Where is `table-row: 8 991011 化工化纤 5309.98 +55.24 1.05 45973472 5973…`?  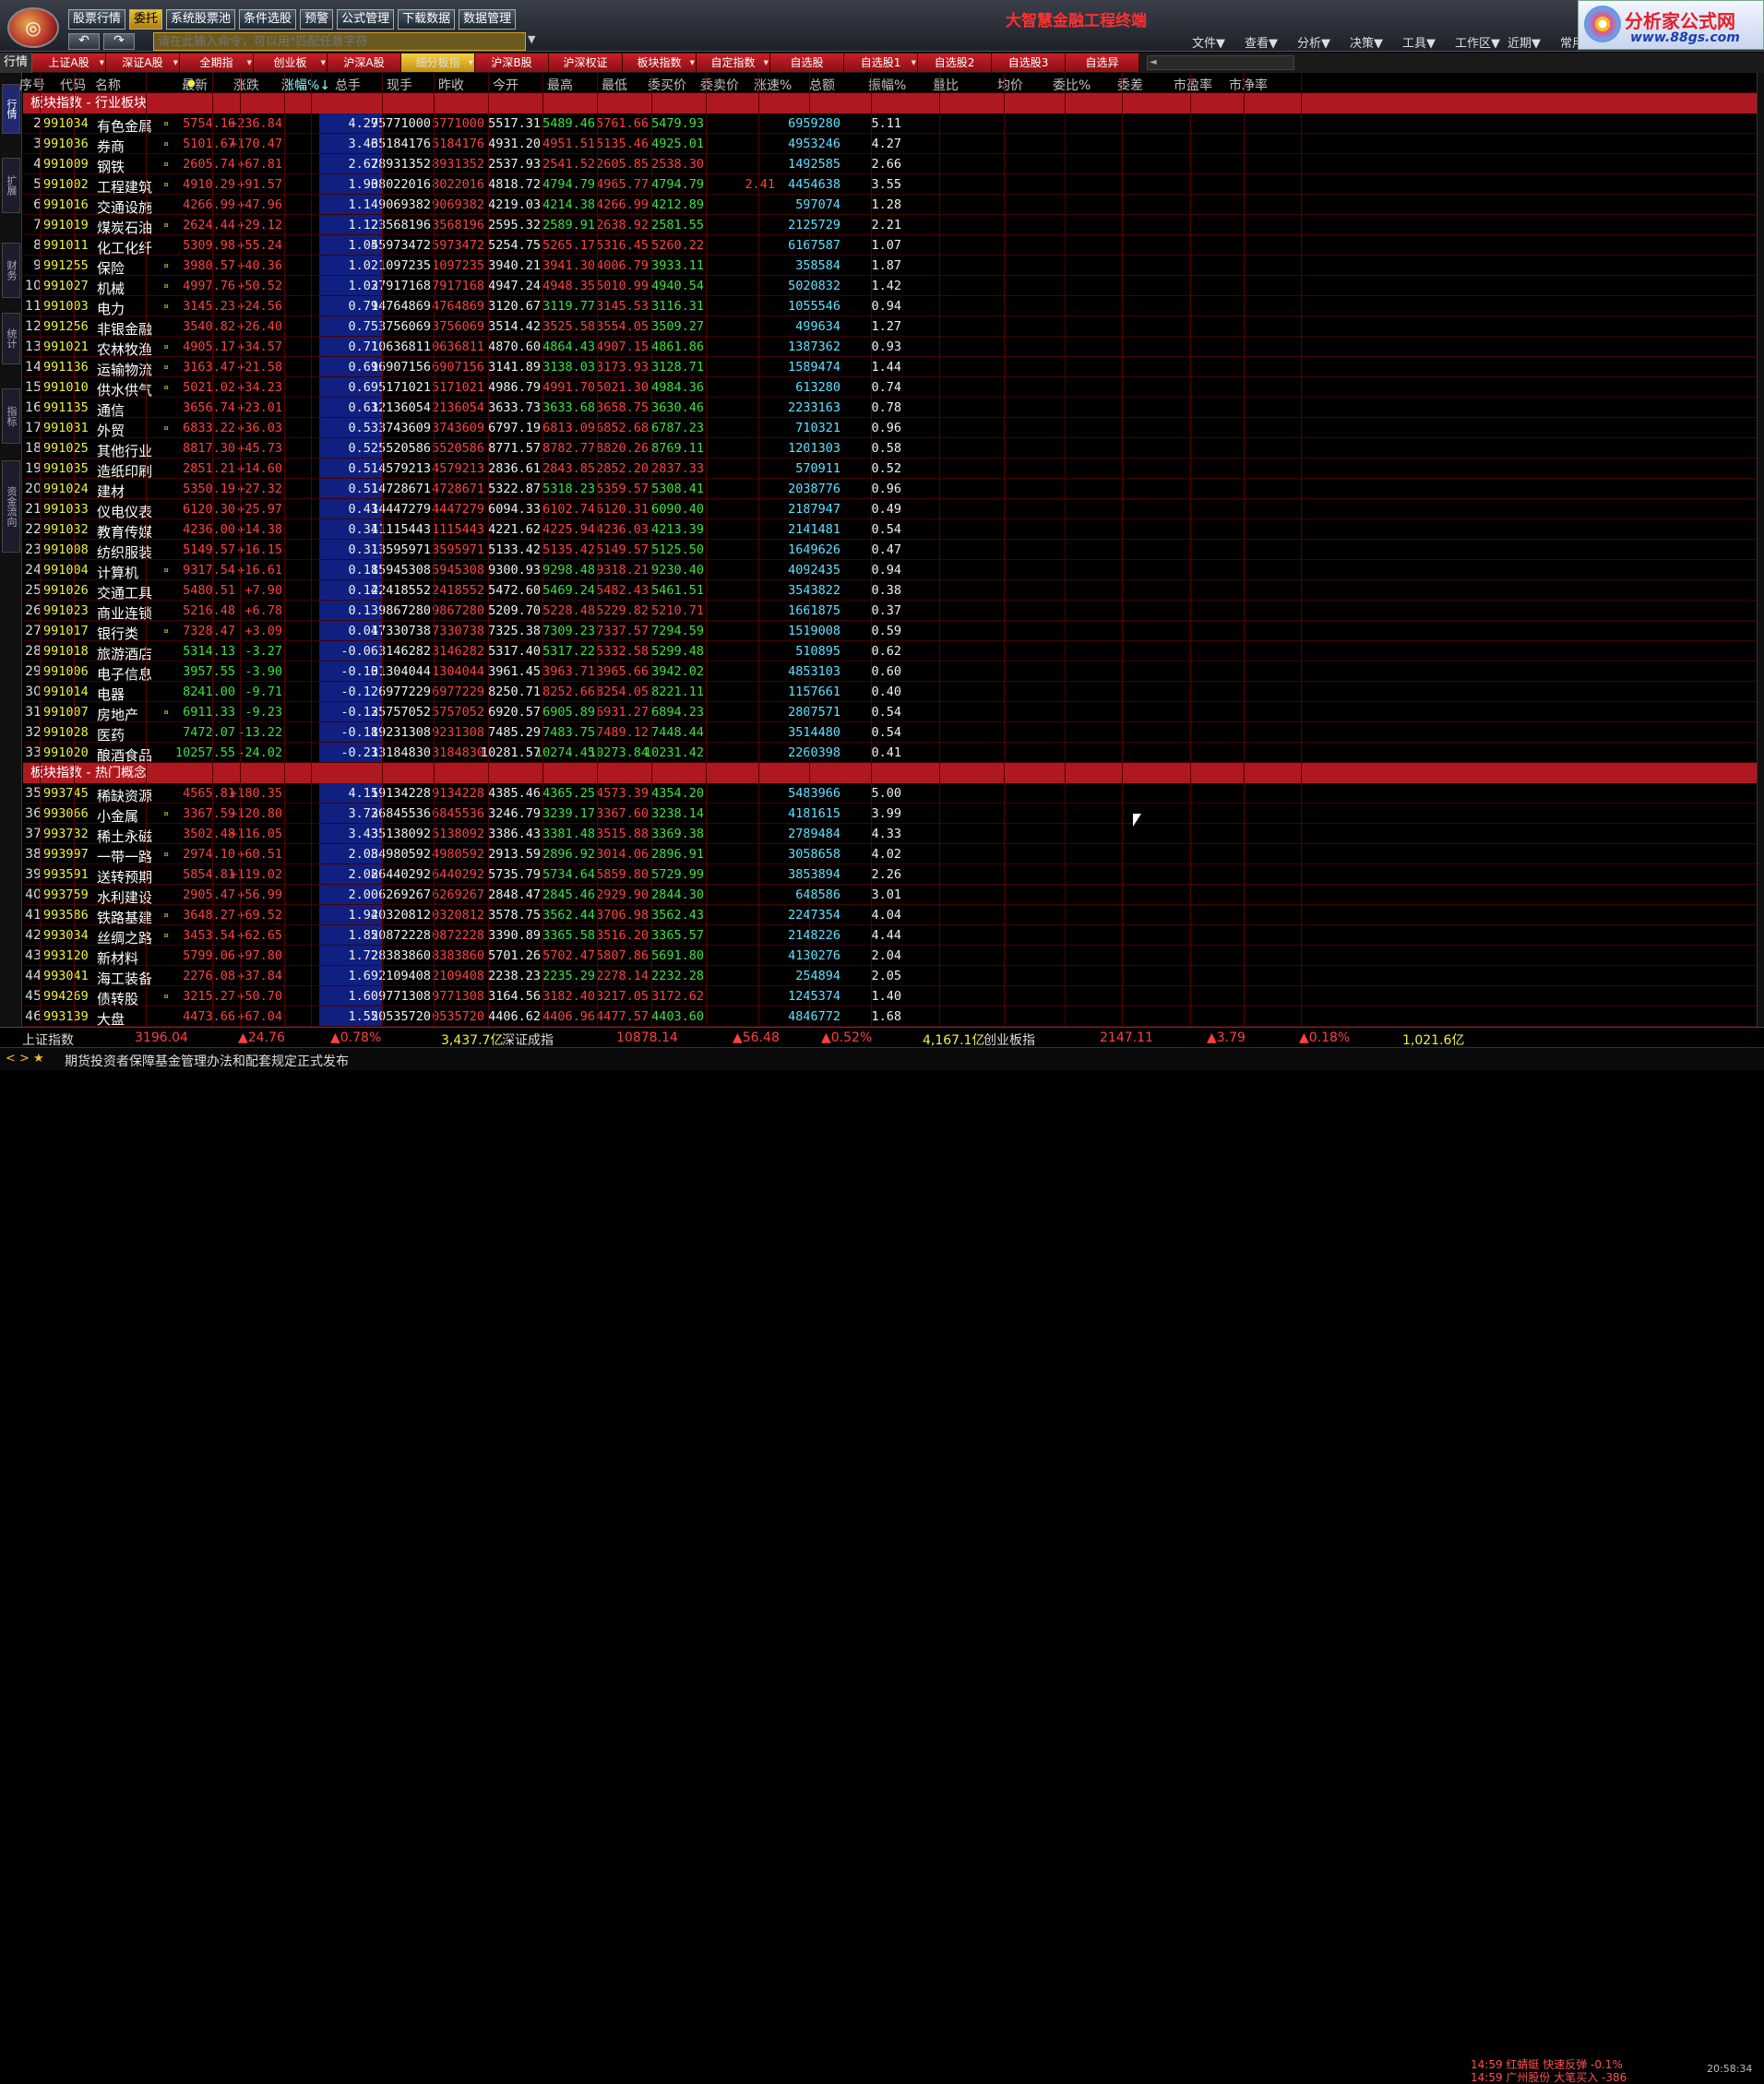
table-row: 8 991011 化工化纤 5309.98 +55.24 1.05 45973472 5973… is located at coordinates (890, 245).